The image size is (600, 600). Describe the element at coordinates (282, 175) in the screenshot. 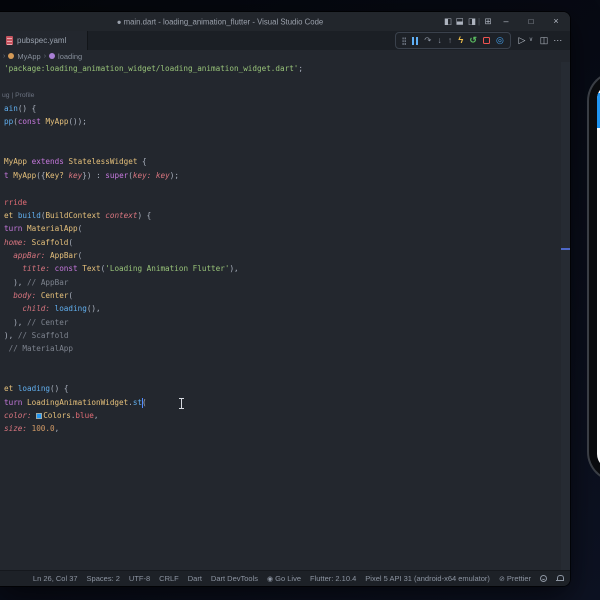

I see `code-line-9: t MyApp({Key? key}) : super(key: key);` at that location.